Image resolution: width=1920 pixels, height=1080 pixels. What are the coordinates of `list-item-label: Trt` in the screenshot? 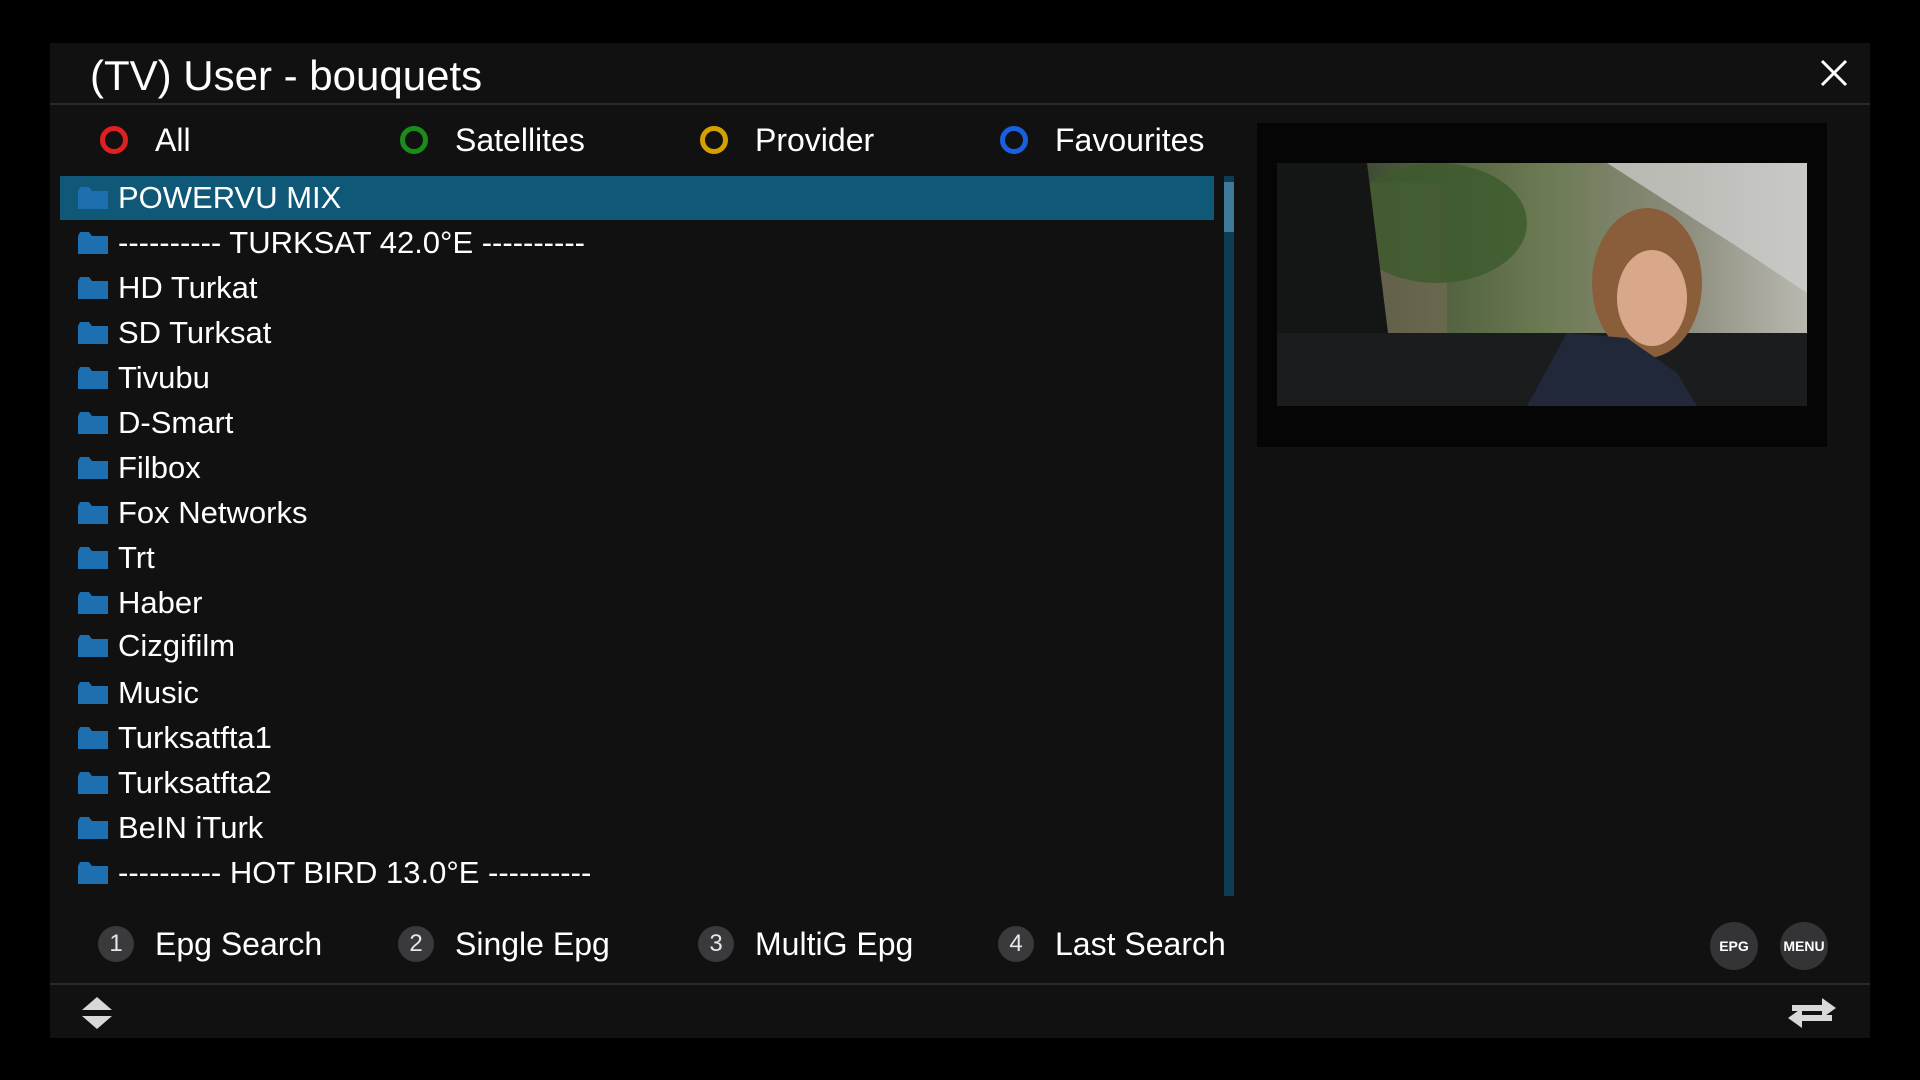 It's located at (136, 557).